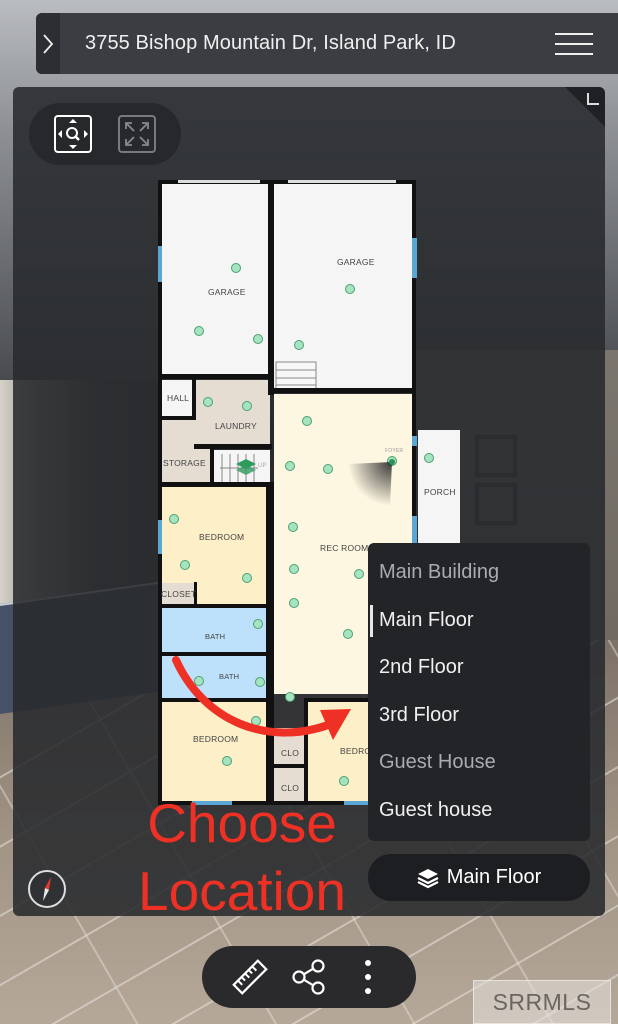 The height and width of the screenshot is (1024, 618). Describe the element at coordinates (270, 43) in the screenshot. I see `property-address: 3755 Bishop Mountain Dr, Island Park, ID` at that location.